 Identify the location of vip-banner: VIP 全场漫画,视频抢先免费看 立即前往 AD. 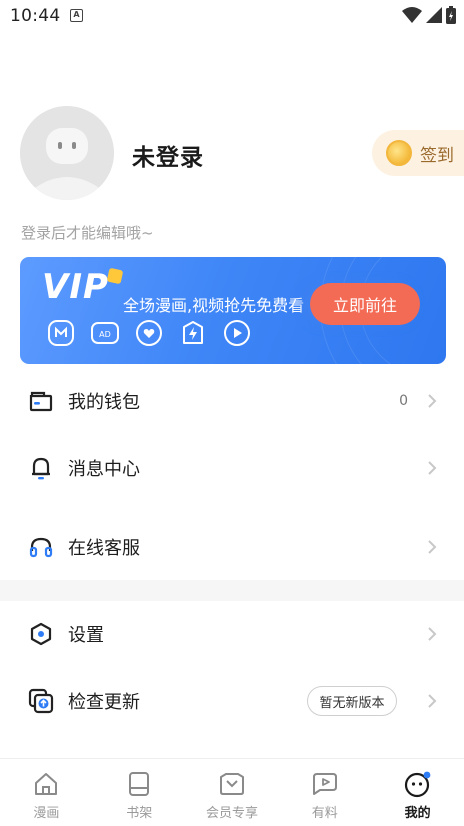
(233, 310).